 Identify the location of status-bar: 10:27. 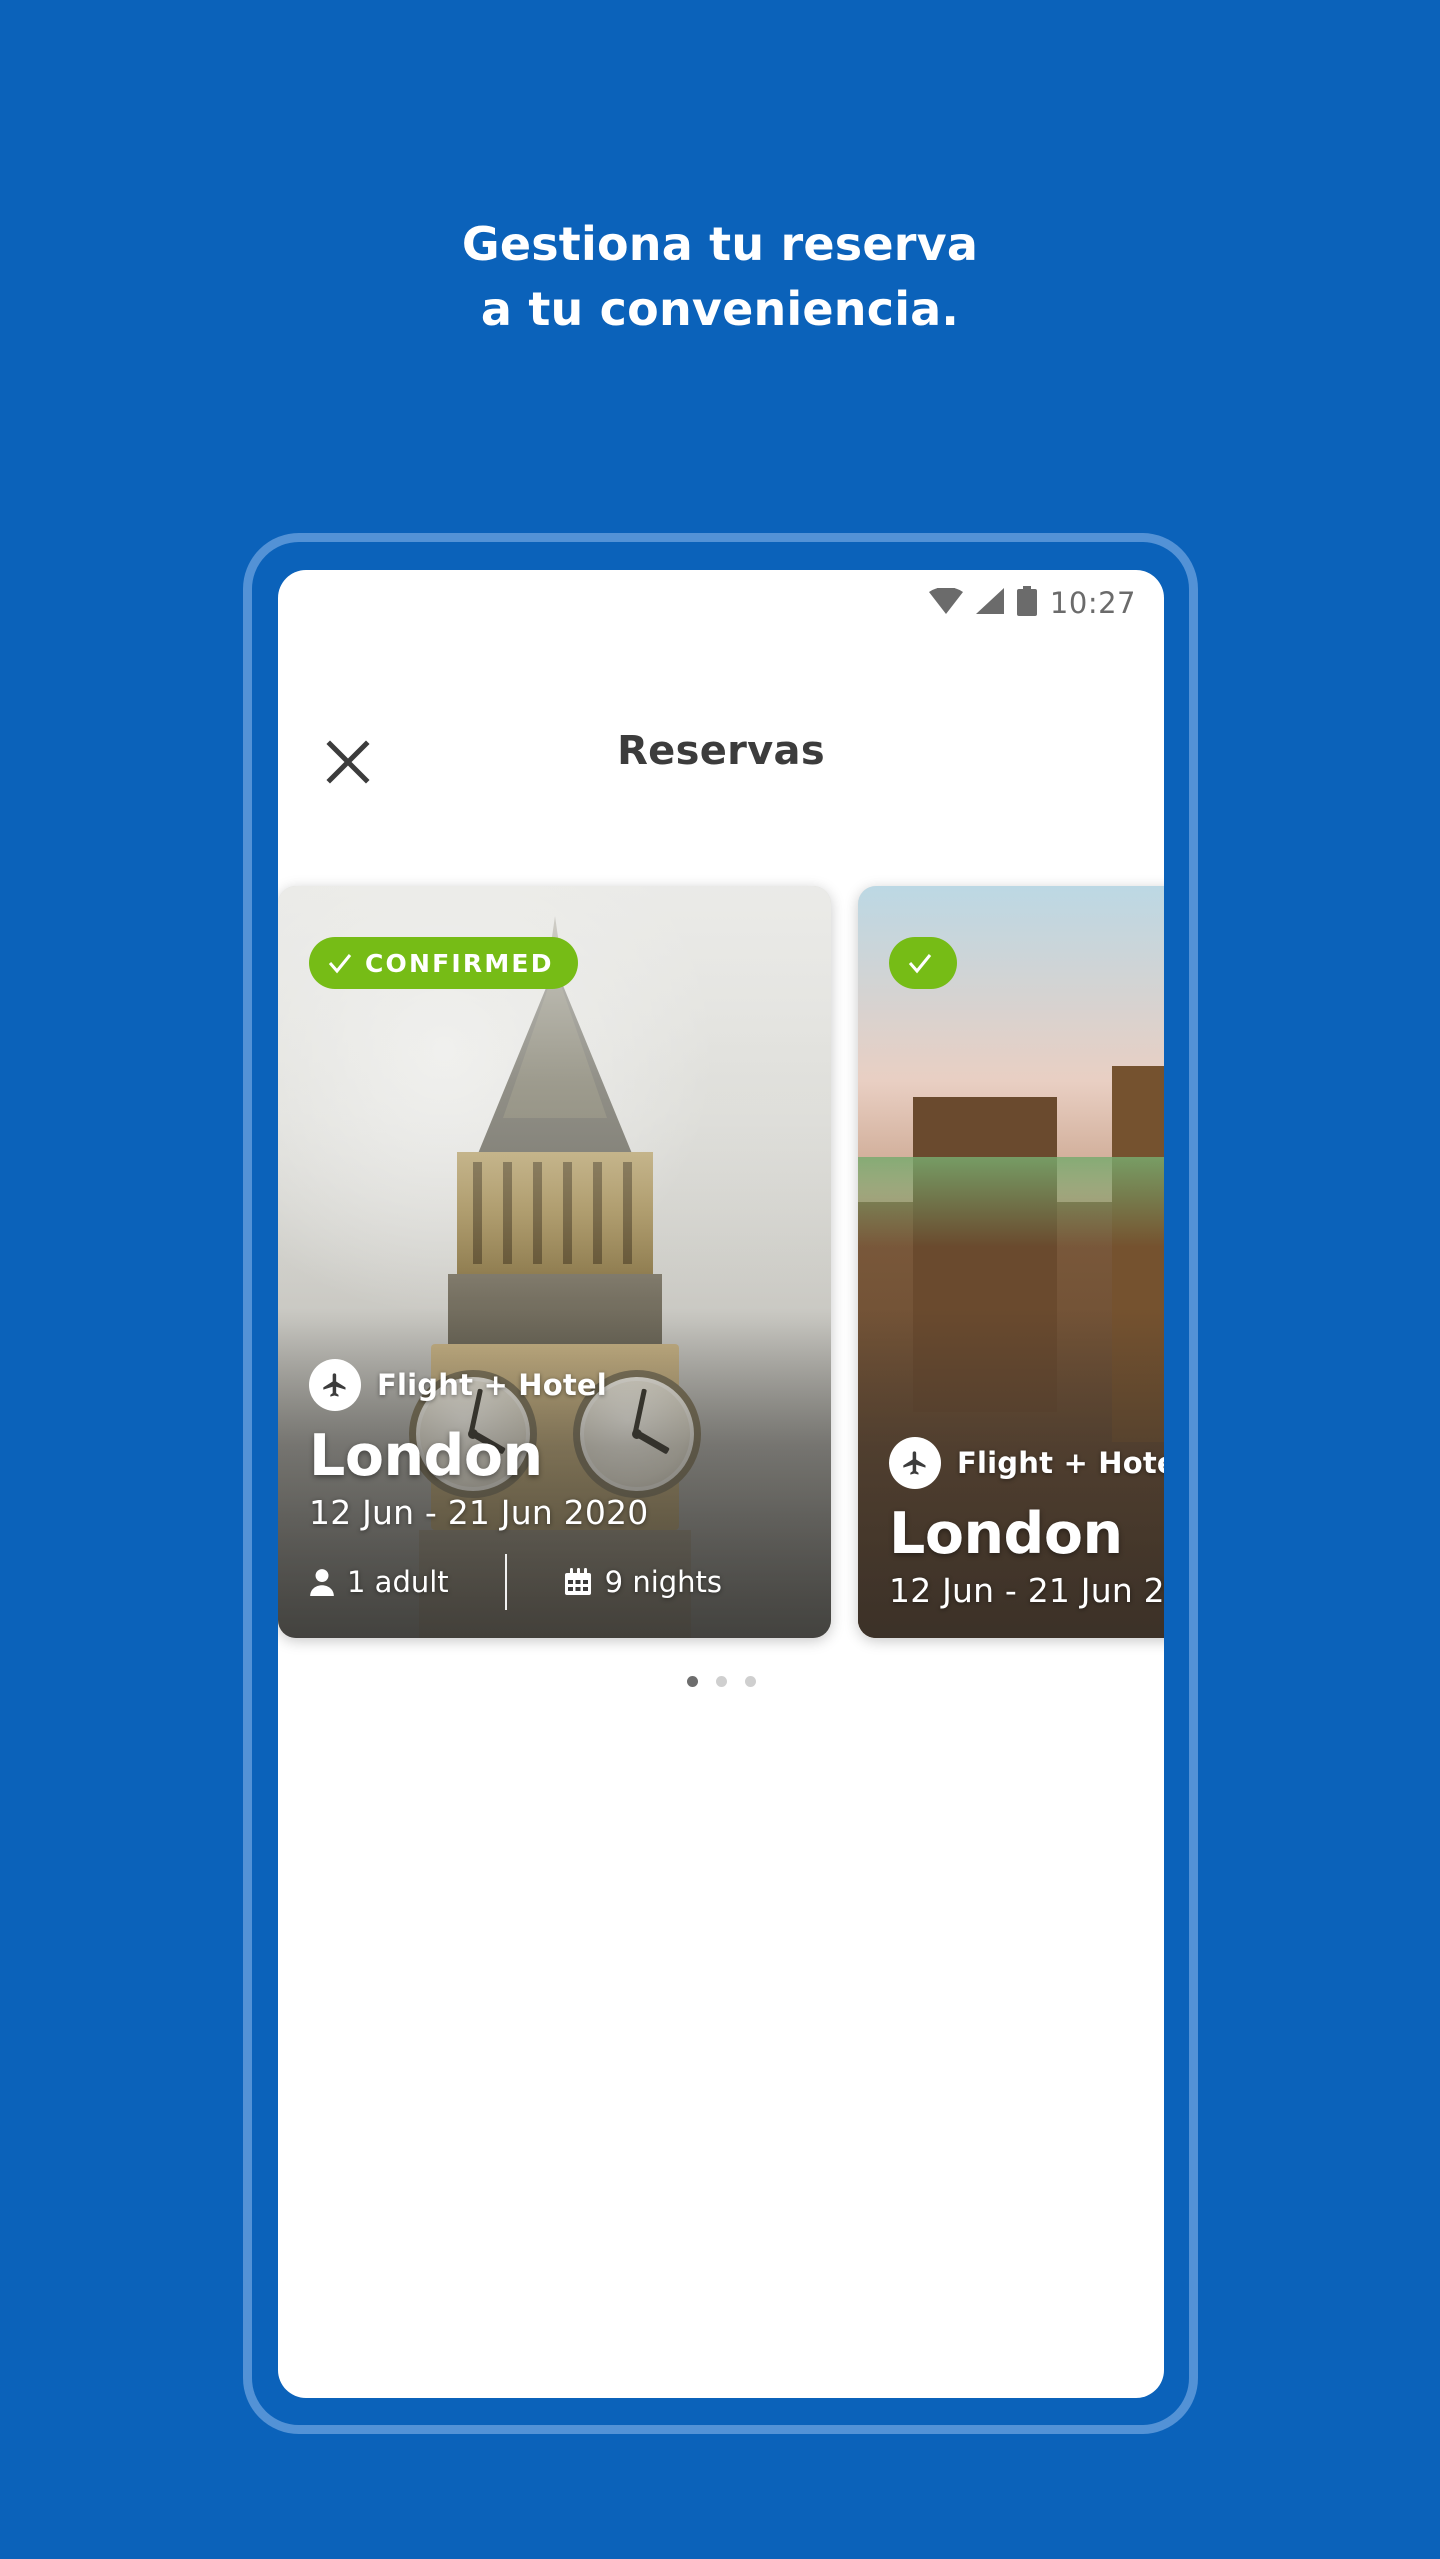
(1032, 603).